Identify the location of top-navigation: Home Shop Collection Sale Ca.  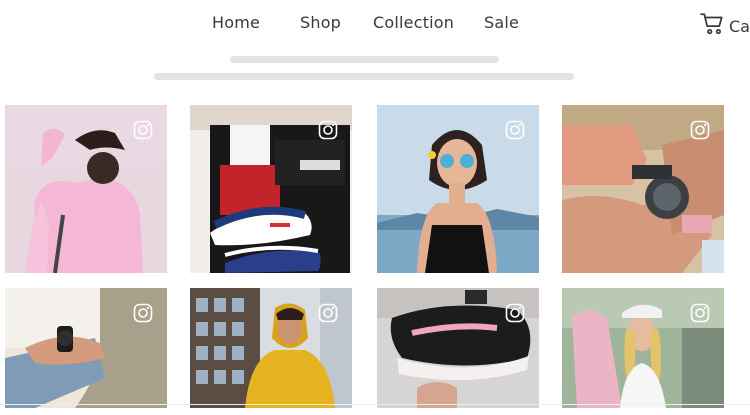
(375, 25).